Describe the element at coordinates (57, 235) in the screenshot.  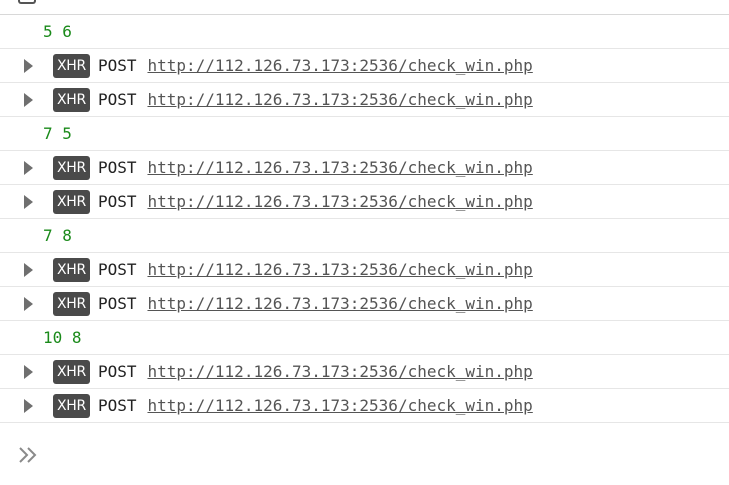
I see `log-text: 7 8` at that location.